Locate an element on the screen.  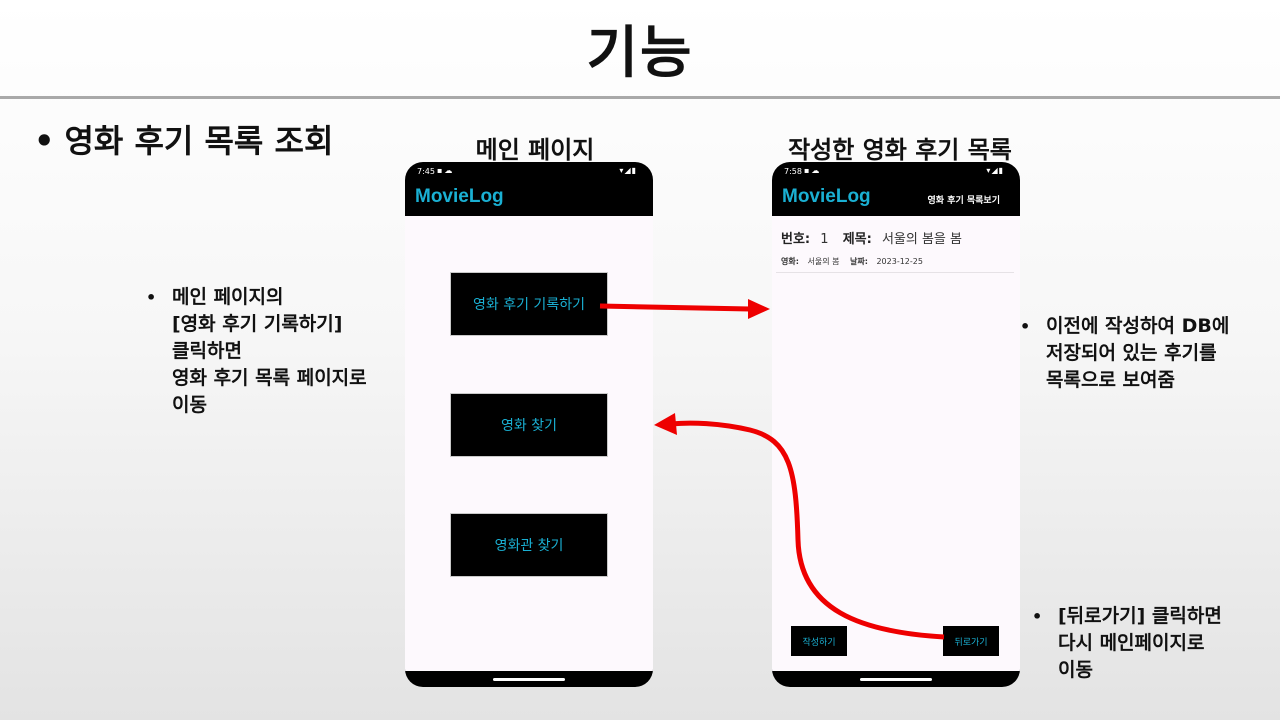
note-right-top: • 이전에 작성하여 DB에 저장되어 있는 후기를 목록으로 보여줌 is located at coordinates (1125, 353).